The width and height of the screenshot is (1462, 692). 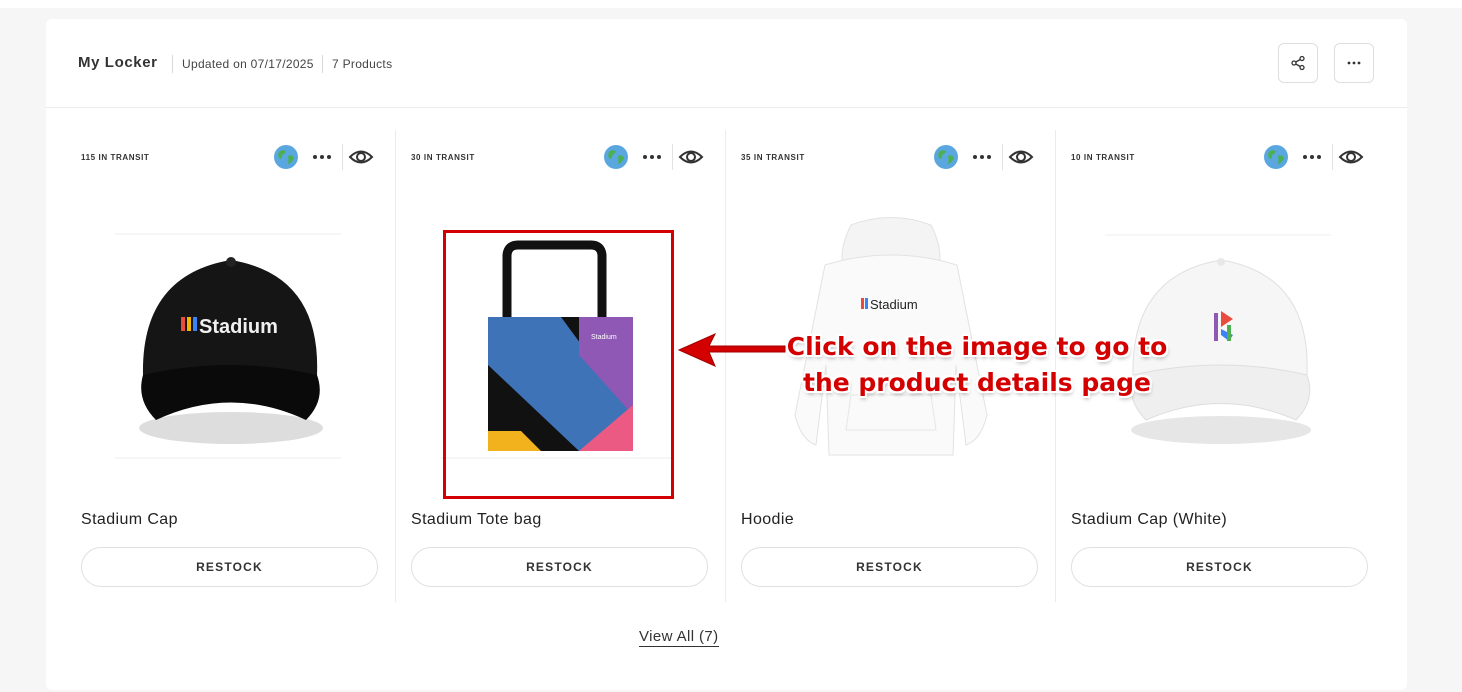 I want to click on updated-date: Updated on 07/17/2025, so click(x=243, y=64).